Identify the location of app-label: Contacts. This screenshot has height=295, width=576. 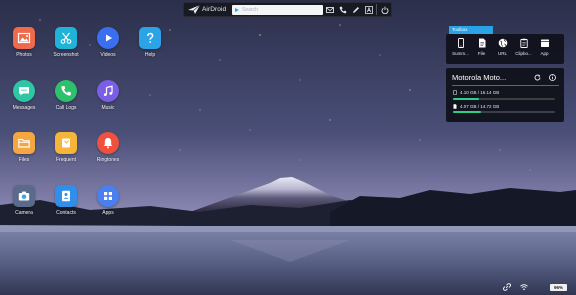
(66, 213).